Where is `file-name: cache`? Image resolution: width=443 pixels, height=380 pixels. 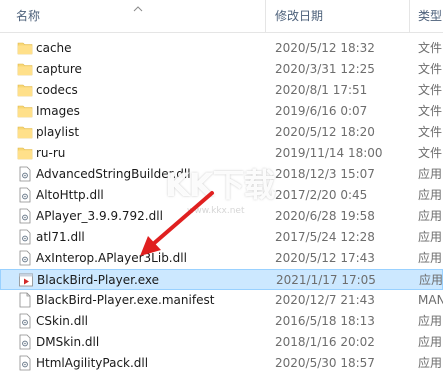
file-name: cache is located at coordinates (54, 48).